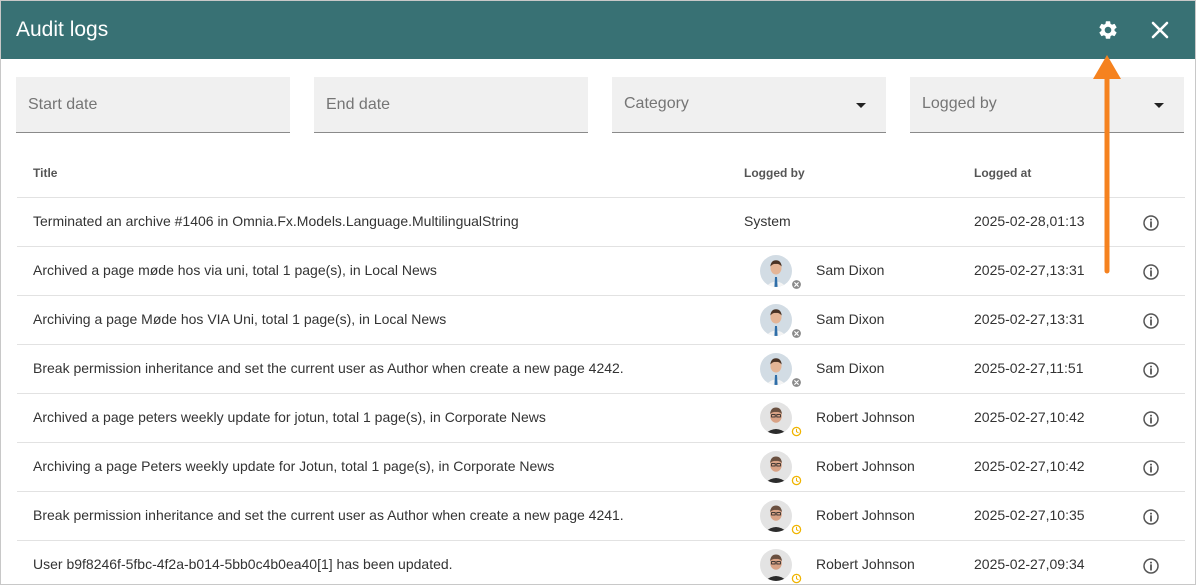 The image size is (1196, 585). I want to click on logged-by-select-label: Logged by, so click(959, 103).